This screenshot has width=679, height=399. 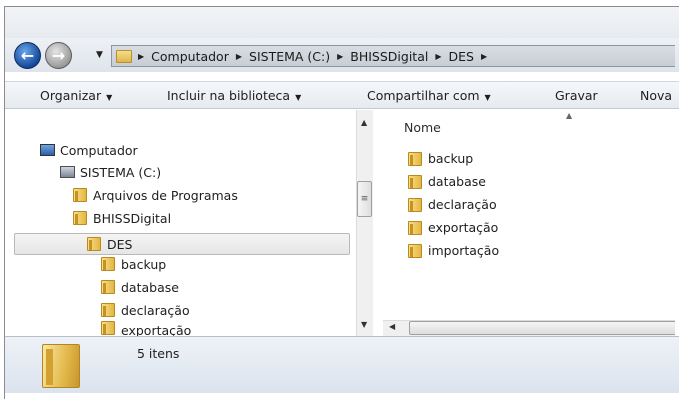 I want to click on back-arrow-icon: ←, so click(x=27, y=55).